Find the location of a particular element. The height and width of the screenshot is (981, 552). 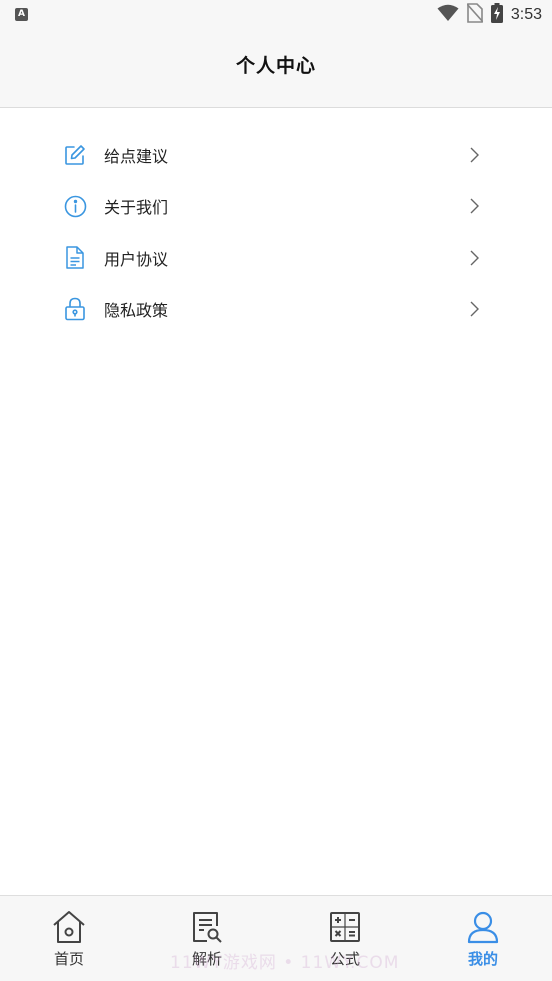

menu-item-privacy-policy: 隐私政策 is located at coordinates (276, 310).